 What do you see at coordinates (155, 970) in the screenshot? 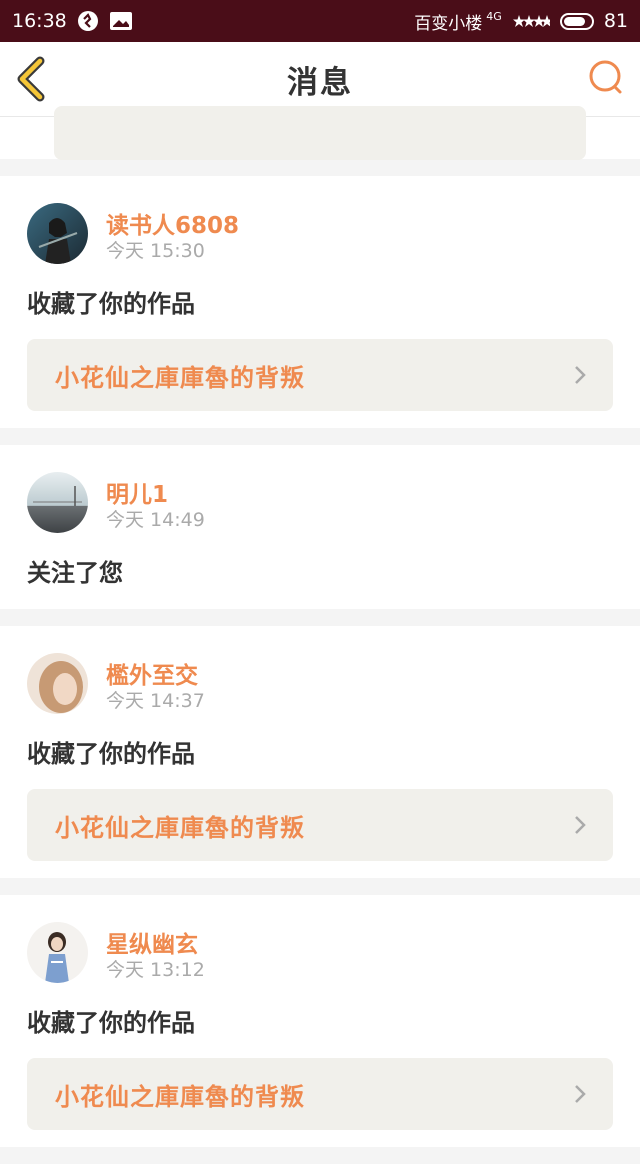
I see `timestamp: 今天 13:12` at bounding box center [155, 970].